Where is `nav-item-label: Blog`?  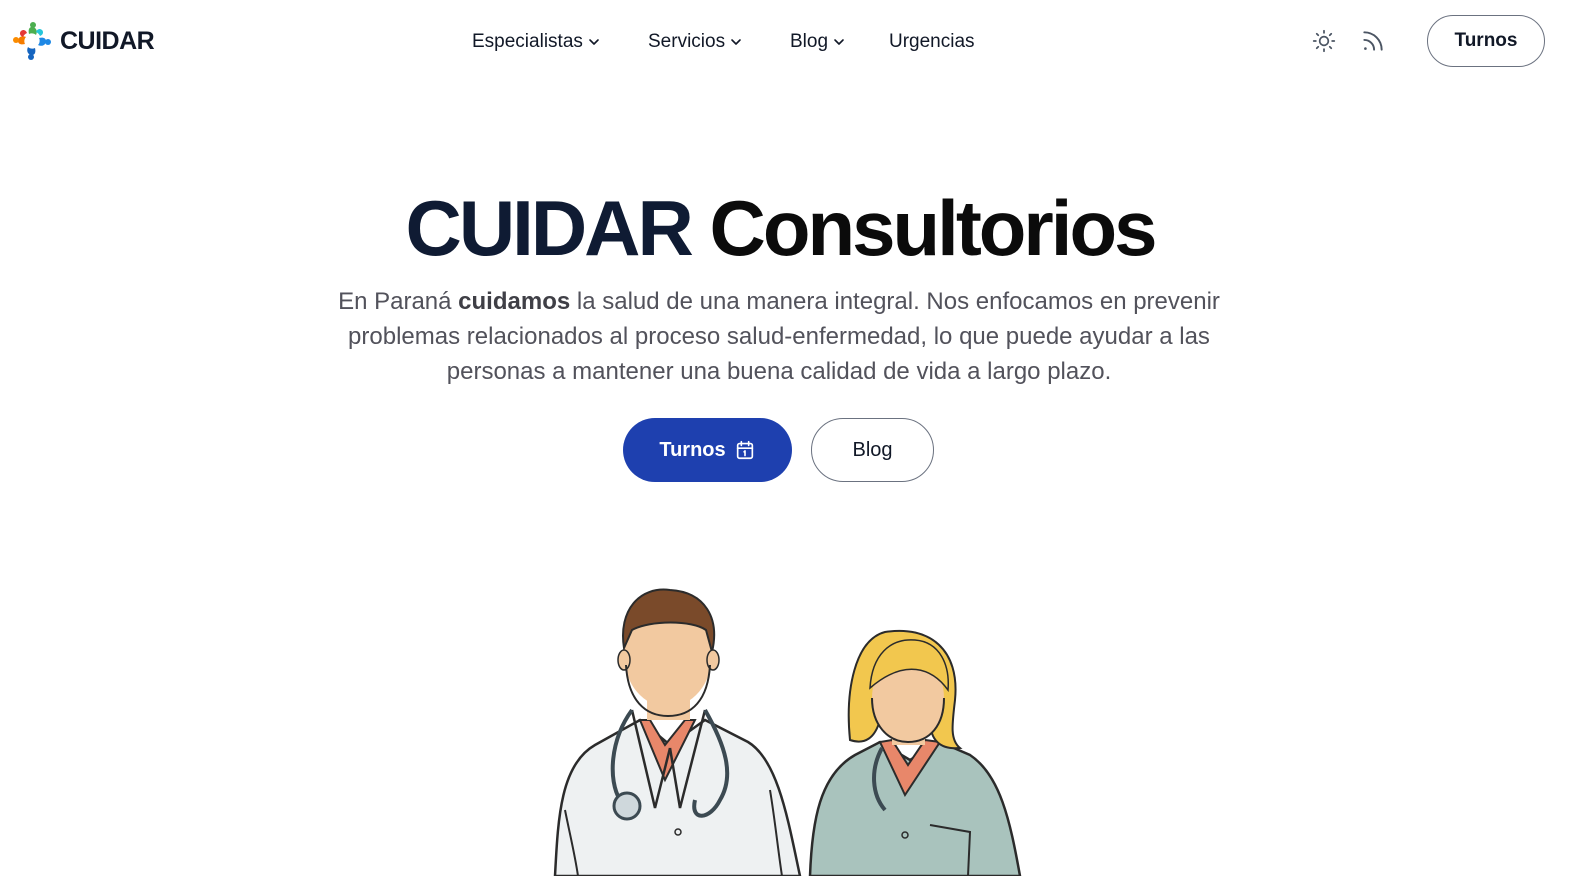
nav-item-label: Blog is located at coordinates (809, 41).